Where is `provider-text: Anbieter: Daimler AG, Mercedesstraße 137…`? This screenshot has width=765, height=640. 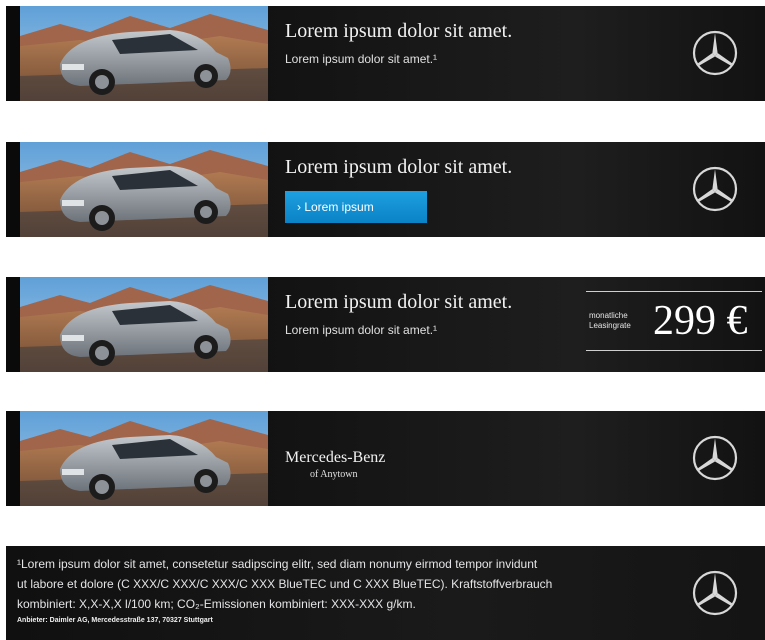
provider-text: Anbieter: Daimler AG, Mercedesstraße 137… is located at coordinates (115, 620).